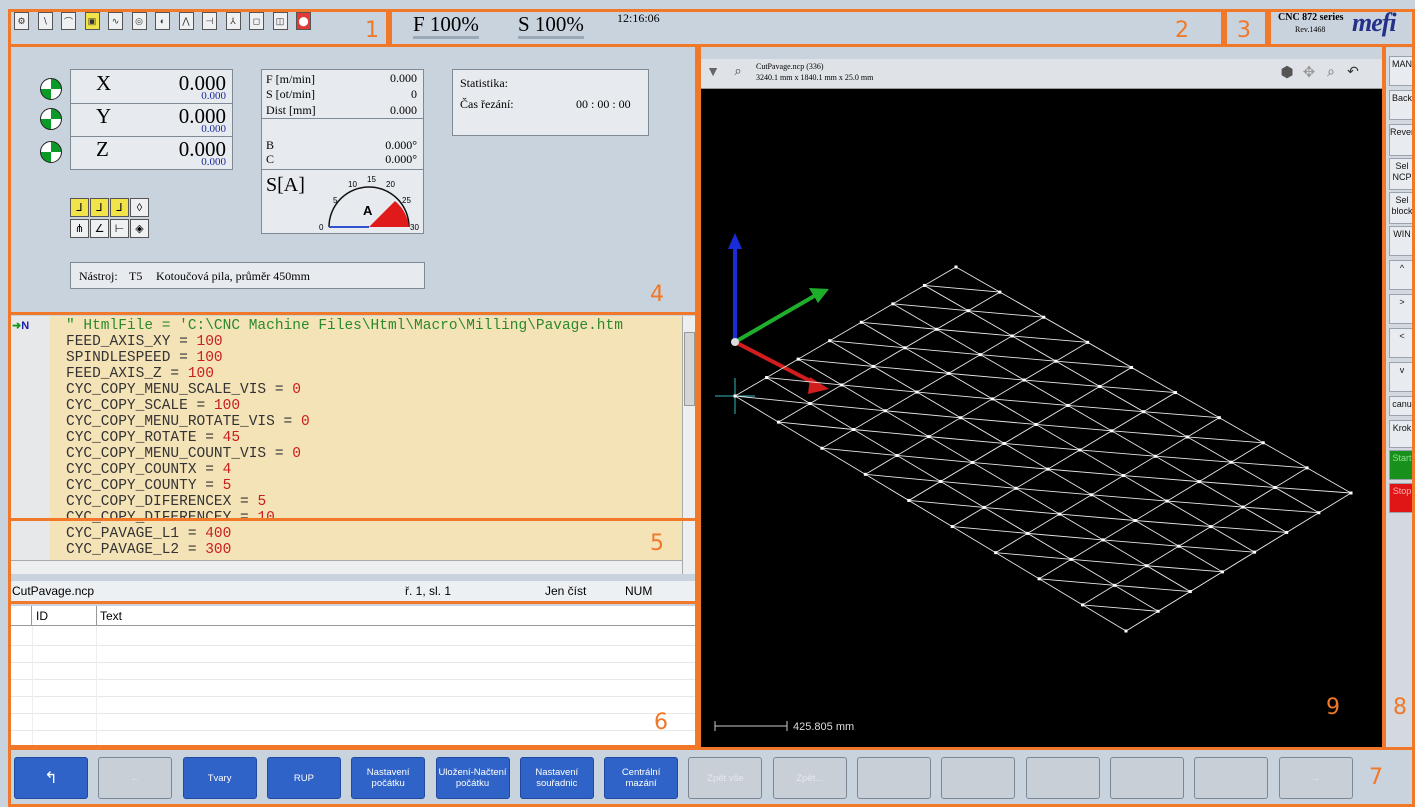 The height and width of the screenshot is (807, 1415). What do you see at coordinates (209, 342) in the screenshot?
I see `code-value: 100` at bounding box center [209, 342].